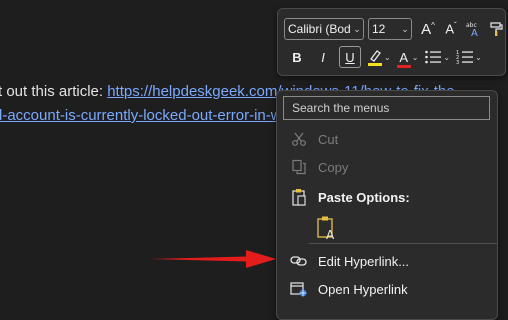 Image resolution: width=508 pixels, height=320 pixels. I want to click on menu-item-label: Open Hyperlink, so click(363, 289).